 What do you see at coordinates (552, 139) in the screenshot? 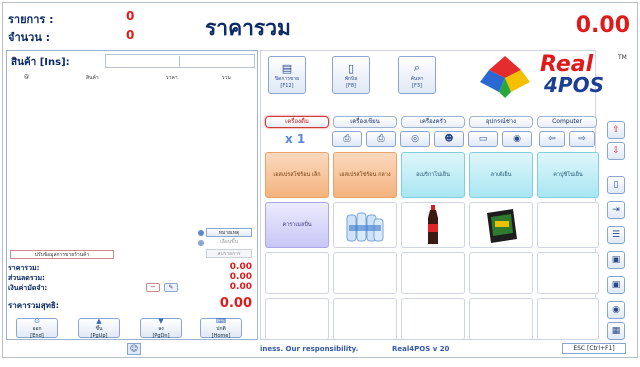
I see `prev-arrow-icon: ⇦` at bounding box center [552, 139].